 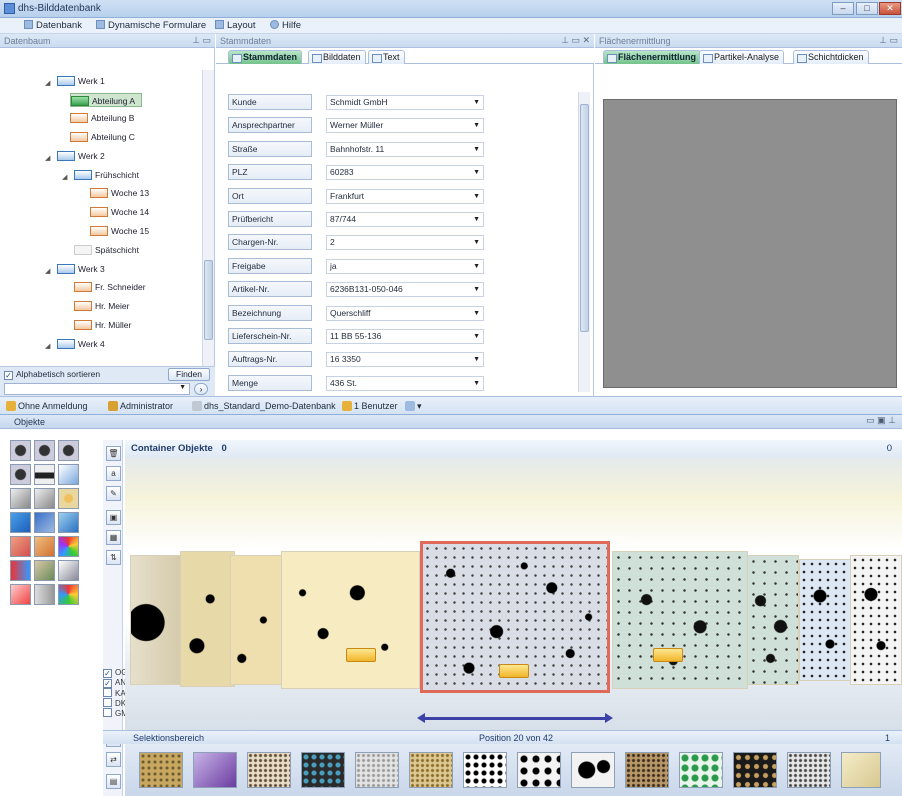 What do you see at coordinates (52, 374) in the screenshot?
I see `sort-checkbox: ✓ Alphabetisch sortieren` at bounding box center [52, 374].